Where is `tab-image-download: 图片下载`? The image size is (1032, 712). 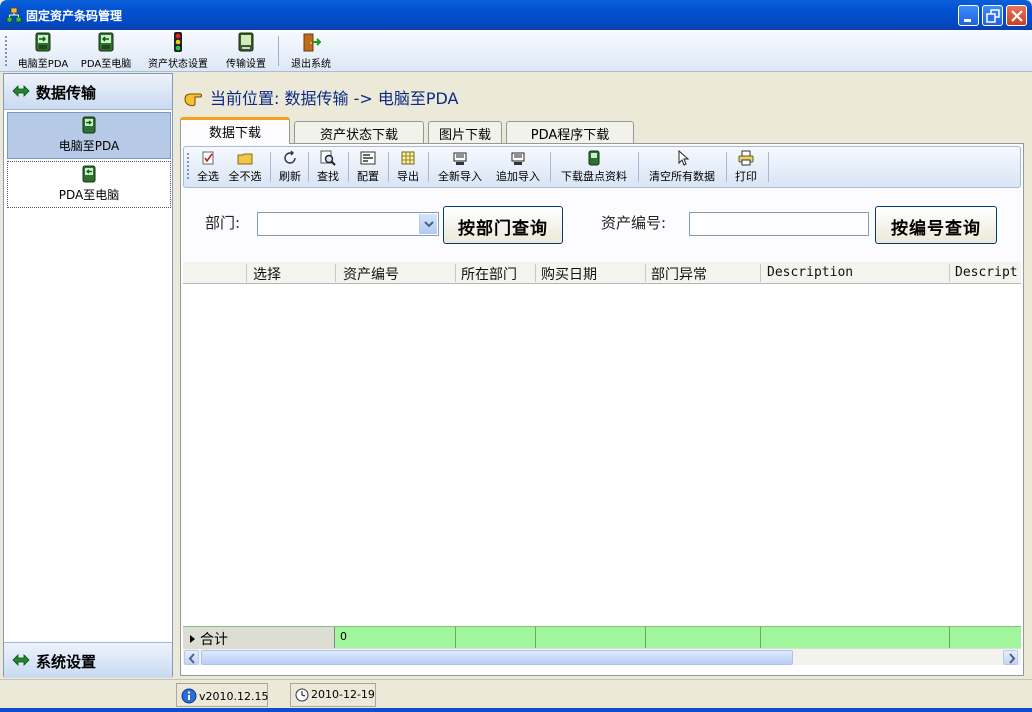 tab-image-download: 图片下载 is located at coordinates (465, 132).